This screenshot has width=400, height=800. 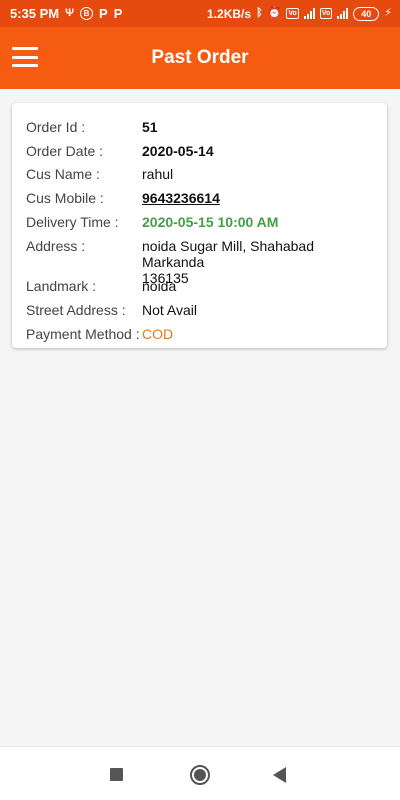 I want to click on app-bar: Past Order, so click(x=200, y=58).